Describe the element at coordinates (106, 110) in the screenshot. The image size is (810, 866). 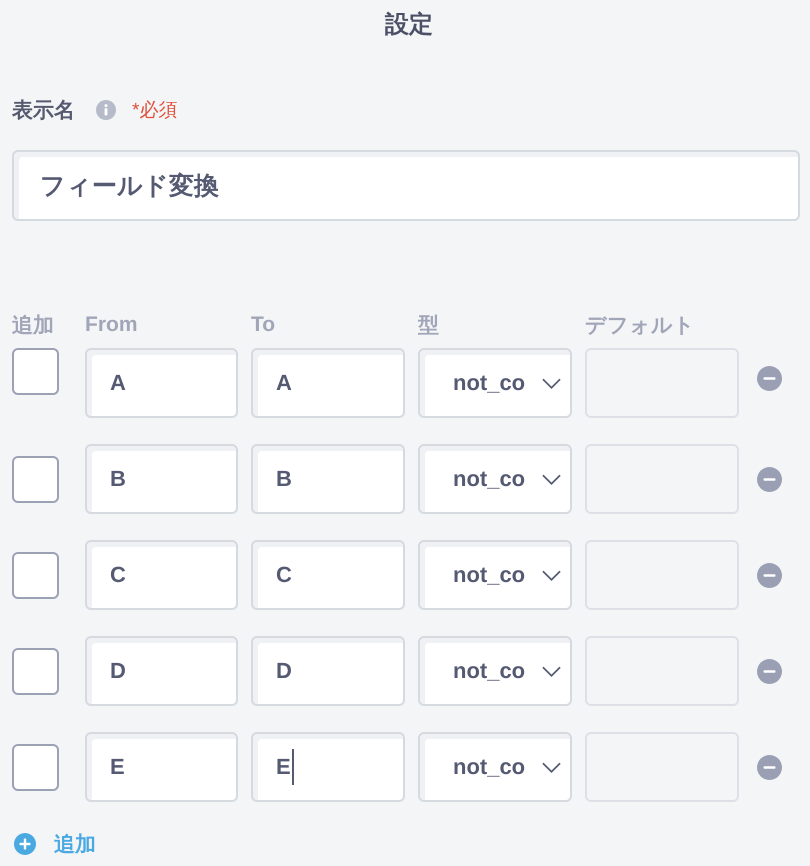
I see `info-icon` at that location.